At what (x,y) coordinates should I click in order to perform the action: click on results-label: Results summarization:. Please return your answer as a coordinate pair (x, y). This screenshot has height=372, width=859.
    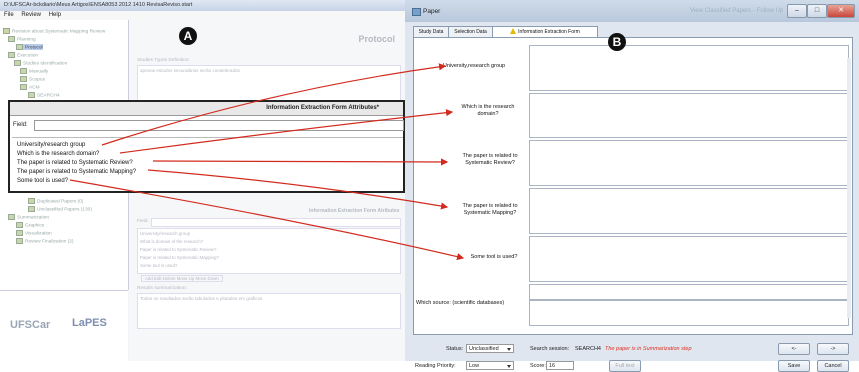
    Looking at the image, I should click on (162, 288).